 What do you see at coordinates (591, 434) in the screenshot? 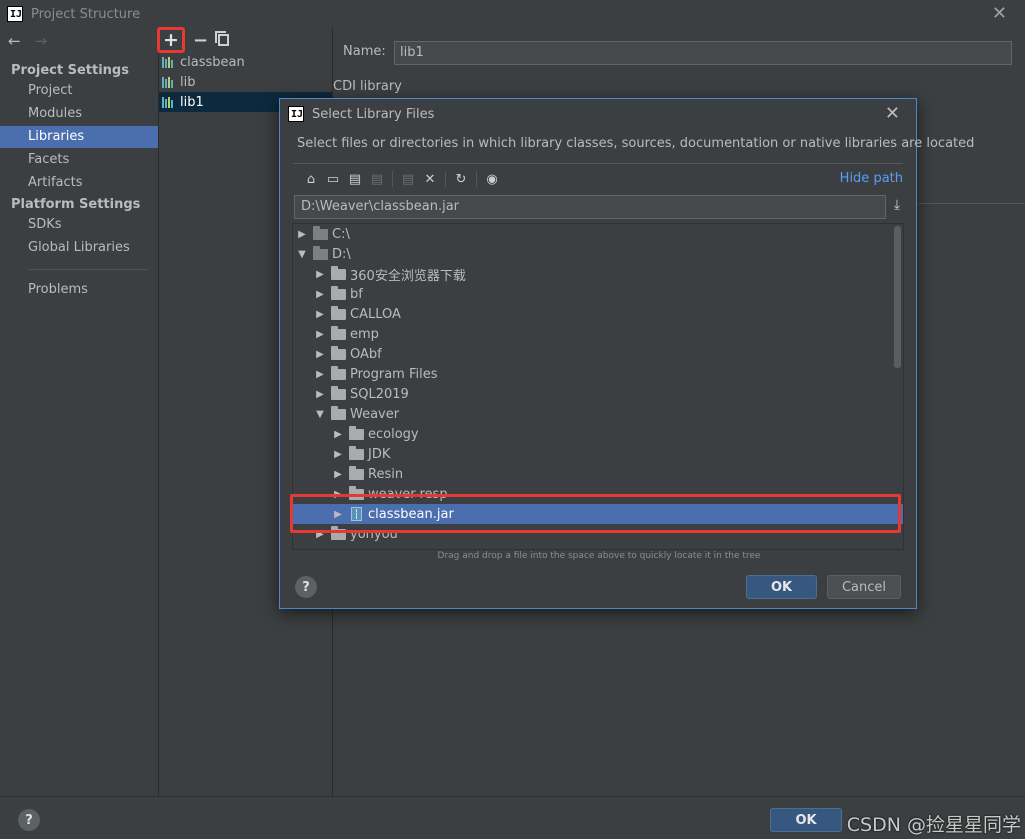
I see `tree-row: ▶ ecology` at bounding box center [591, 434].